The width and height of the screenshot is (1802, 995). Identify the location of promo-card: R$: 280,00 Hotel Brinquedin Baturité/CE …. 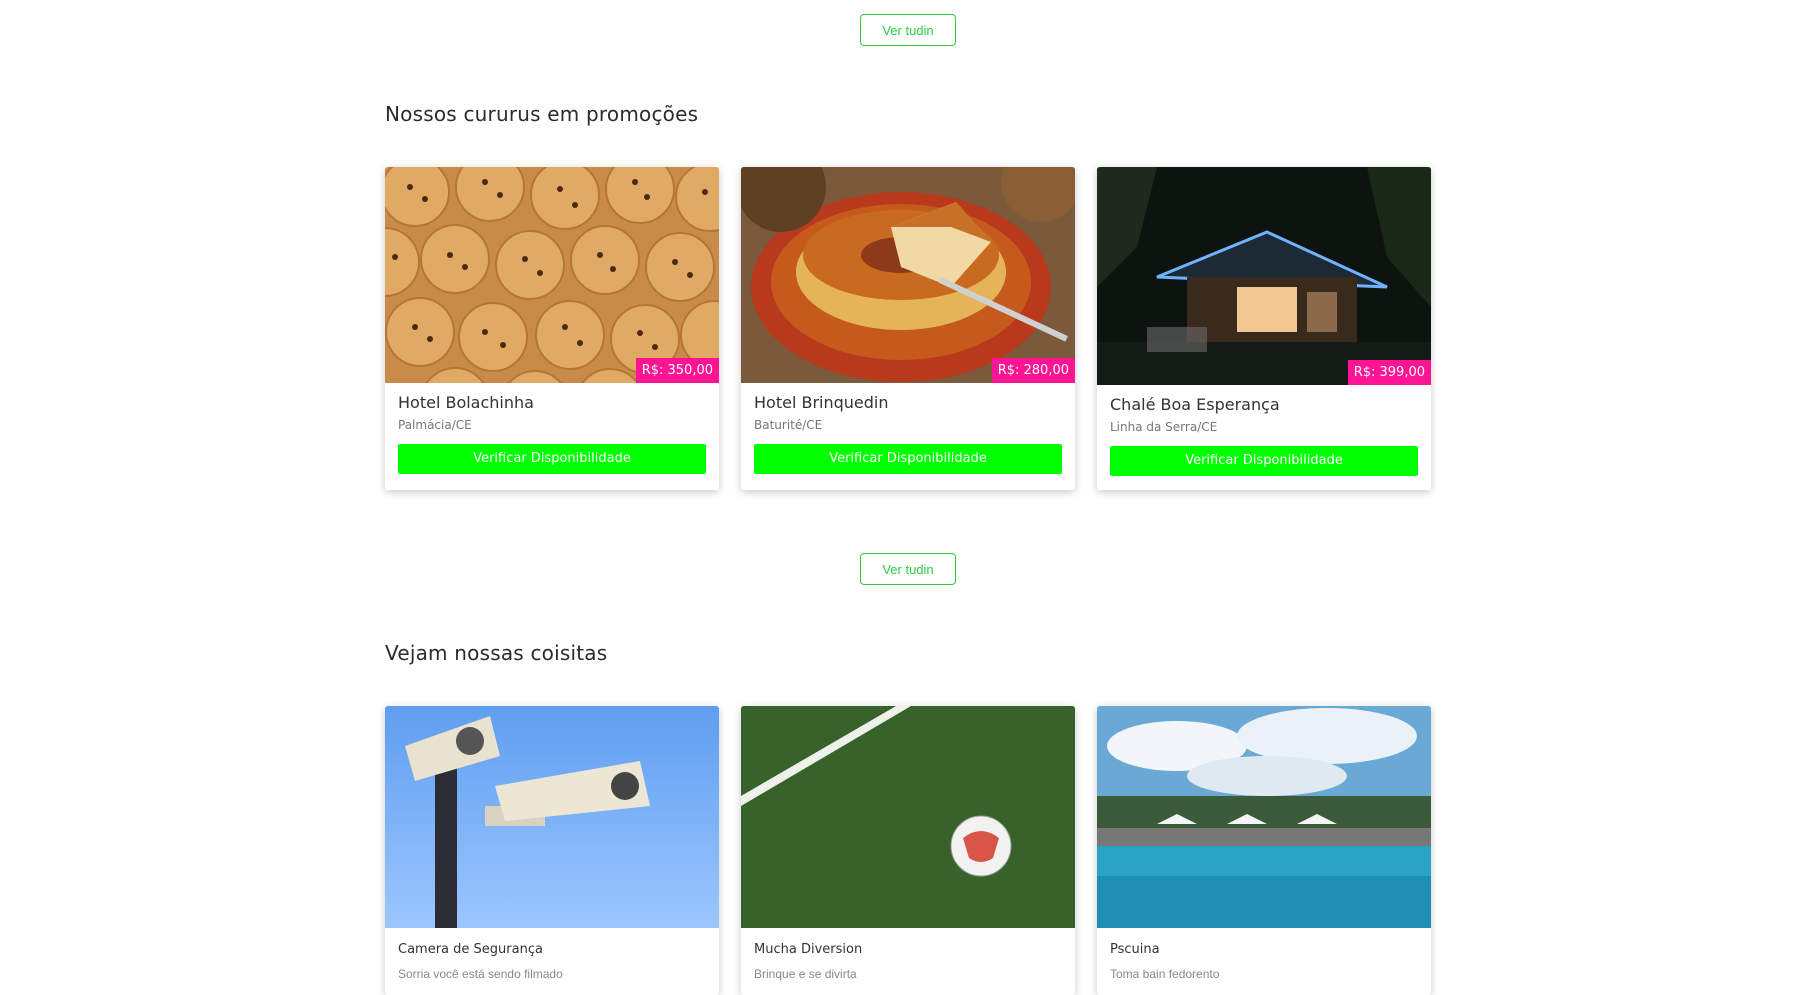
(908, 328).